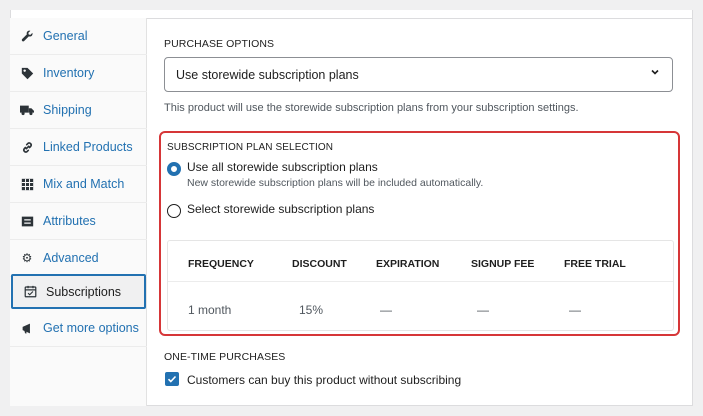  I want to click on tab-label: Linked Products, so click(88, 147).